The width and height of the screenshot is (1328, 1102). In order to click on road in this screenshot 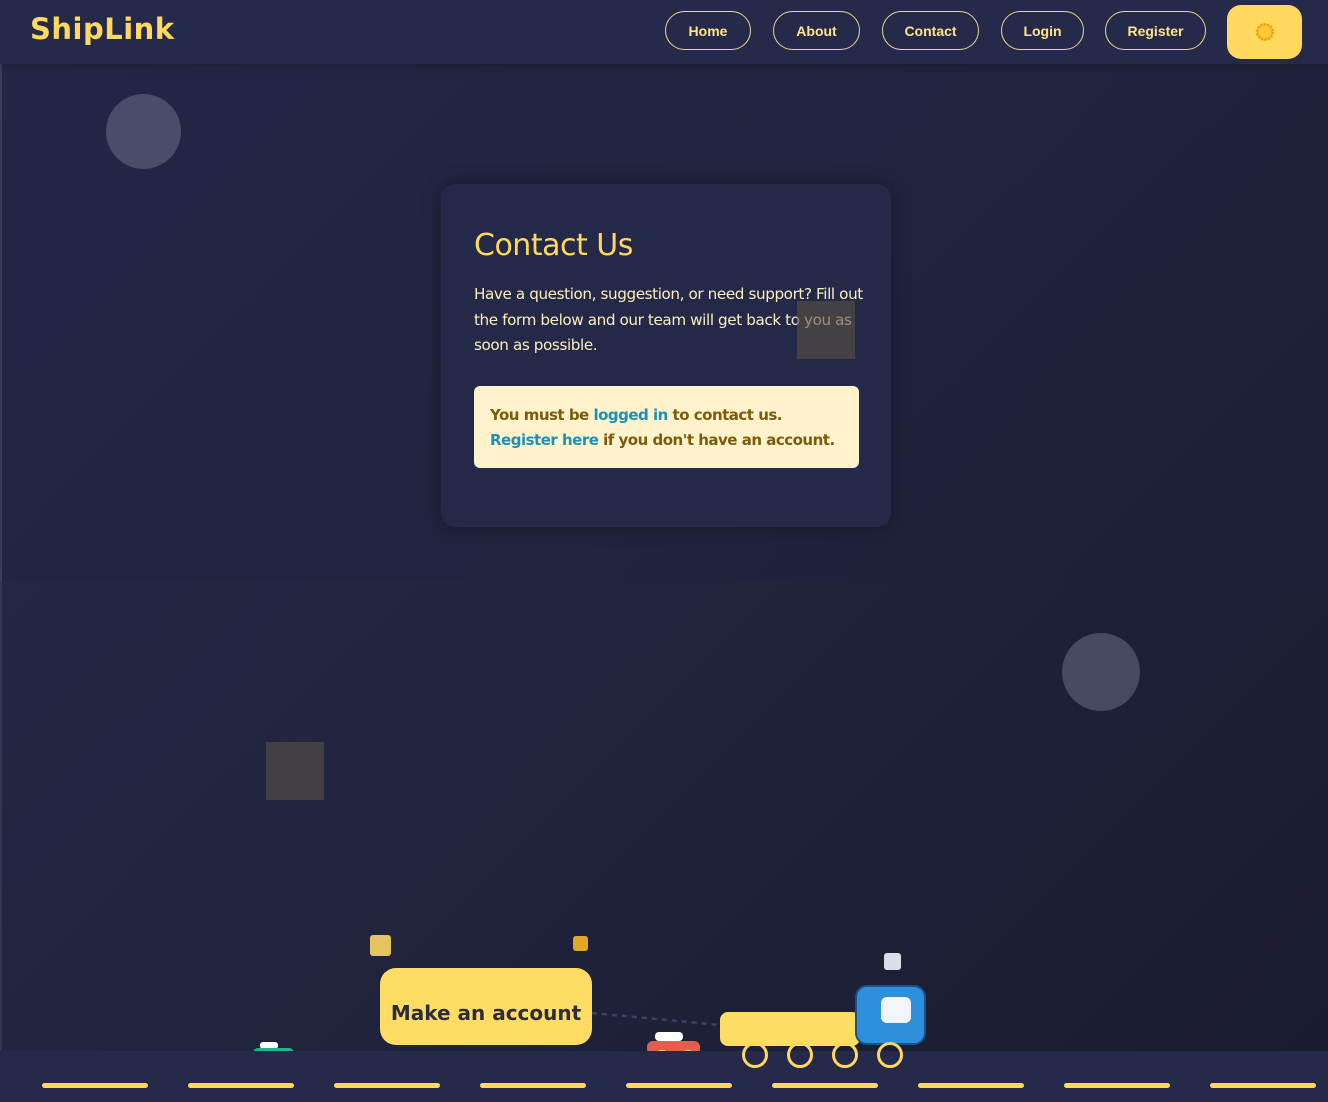, I will do `click(664, 1076)`.